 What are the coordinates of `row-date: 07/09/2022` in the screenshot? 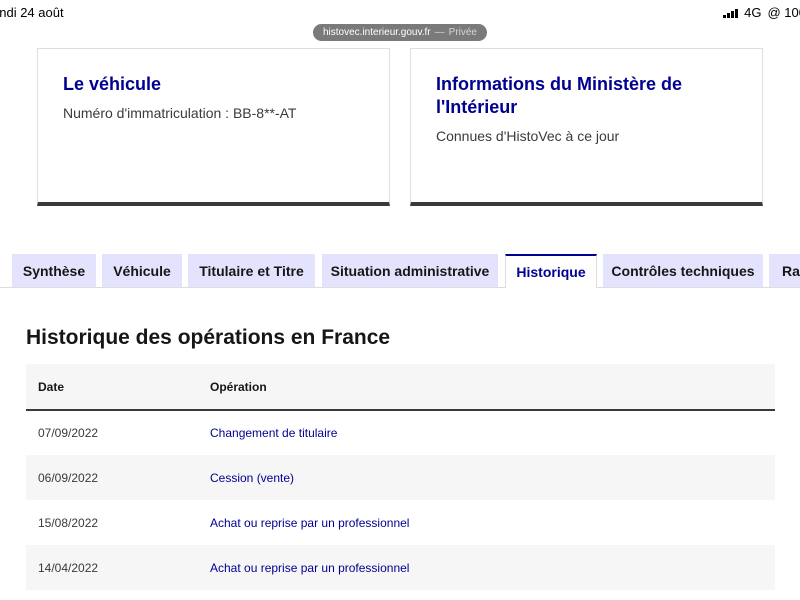 It's located at (68, 433).